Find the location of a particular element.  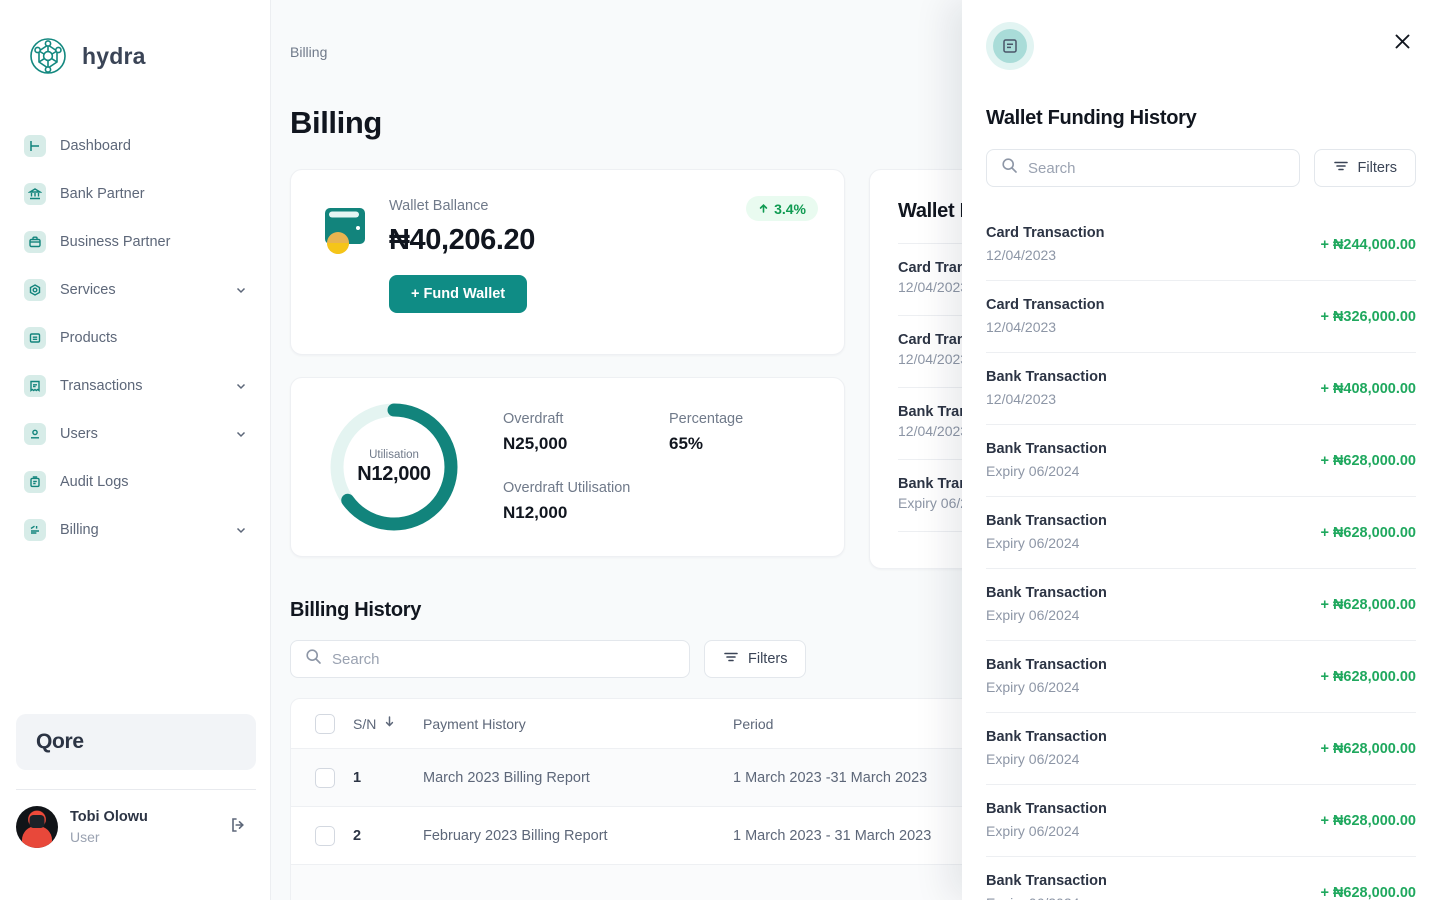

list-item: Card Transaction 12/04/2023 + ₦244,000.00 is located at coordinates (1201, 245).